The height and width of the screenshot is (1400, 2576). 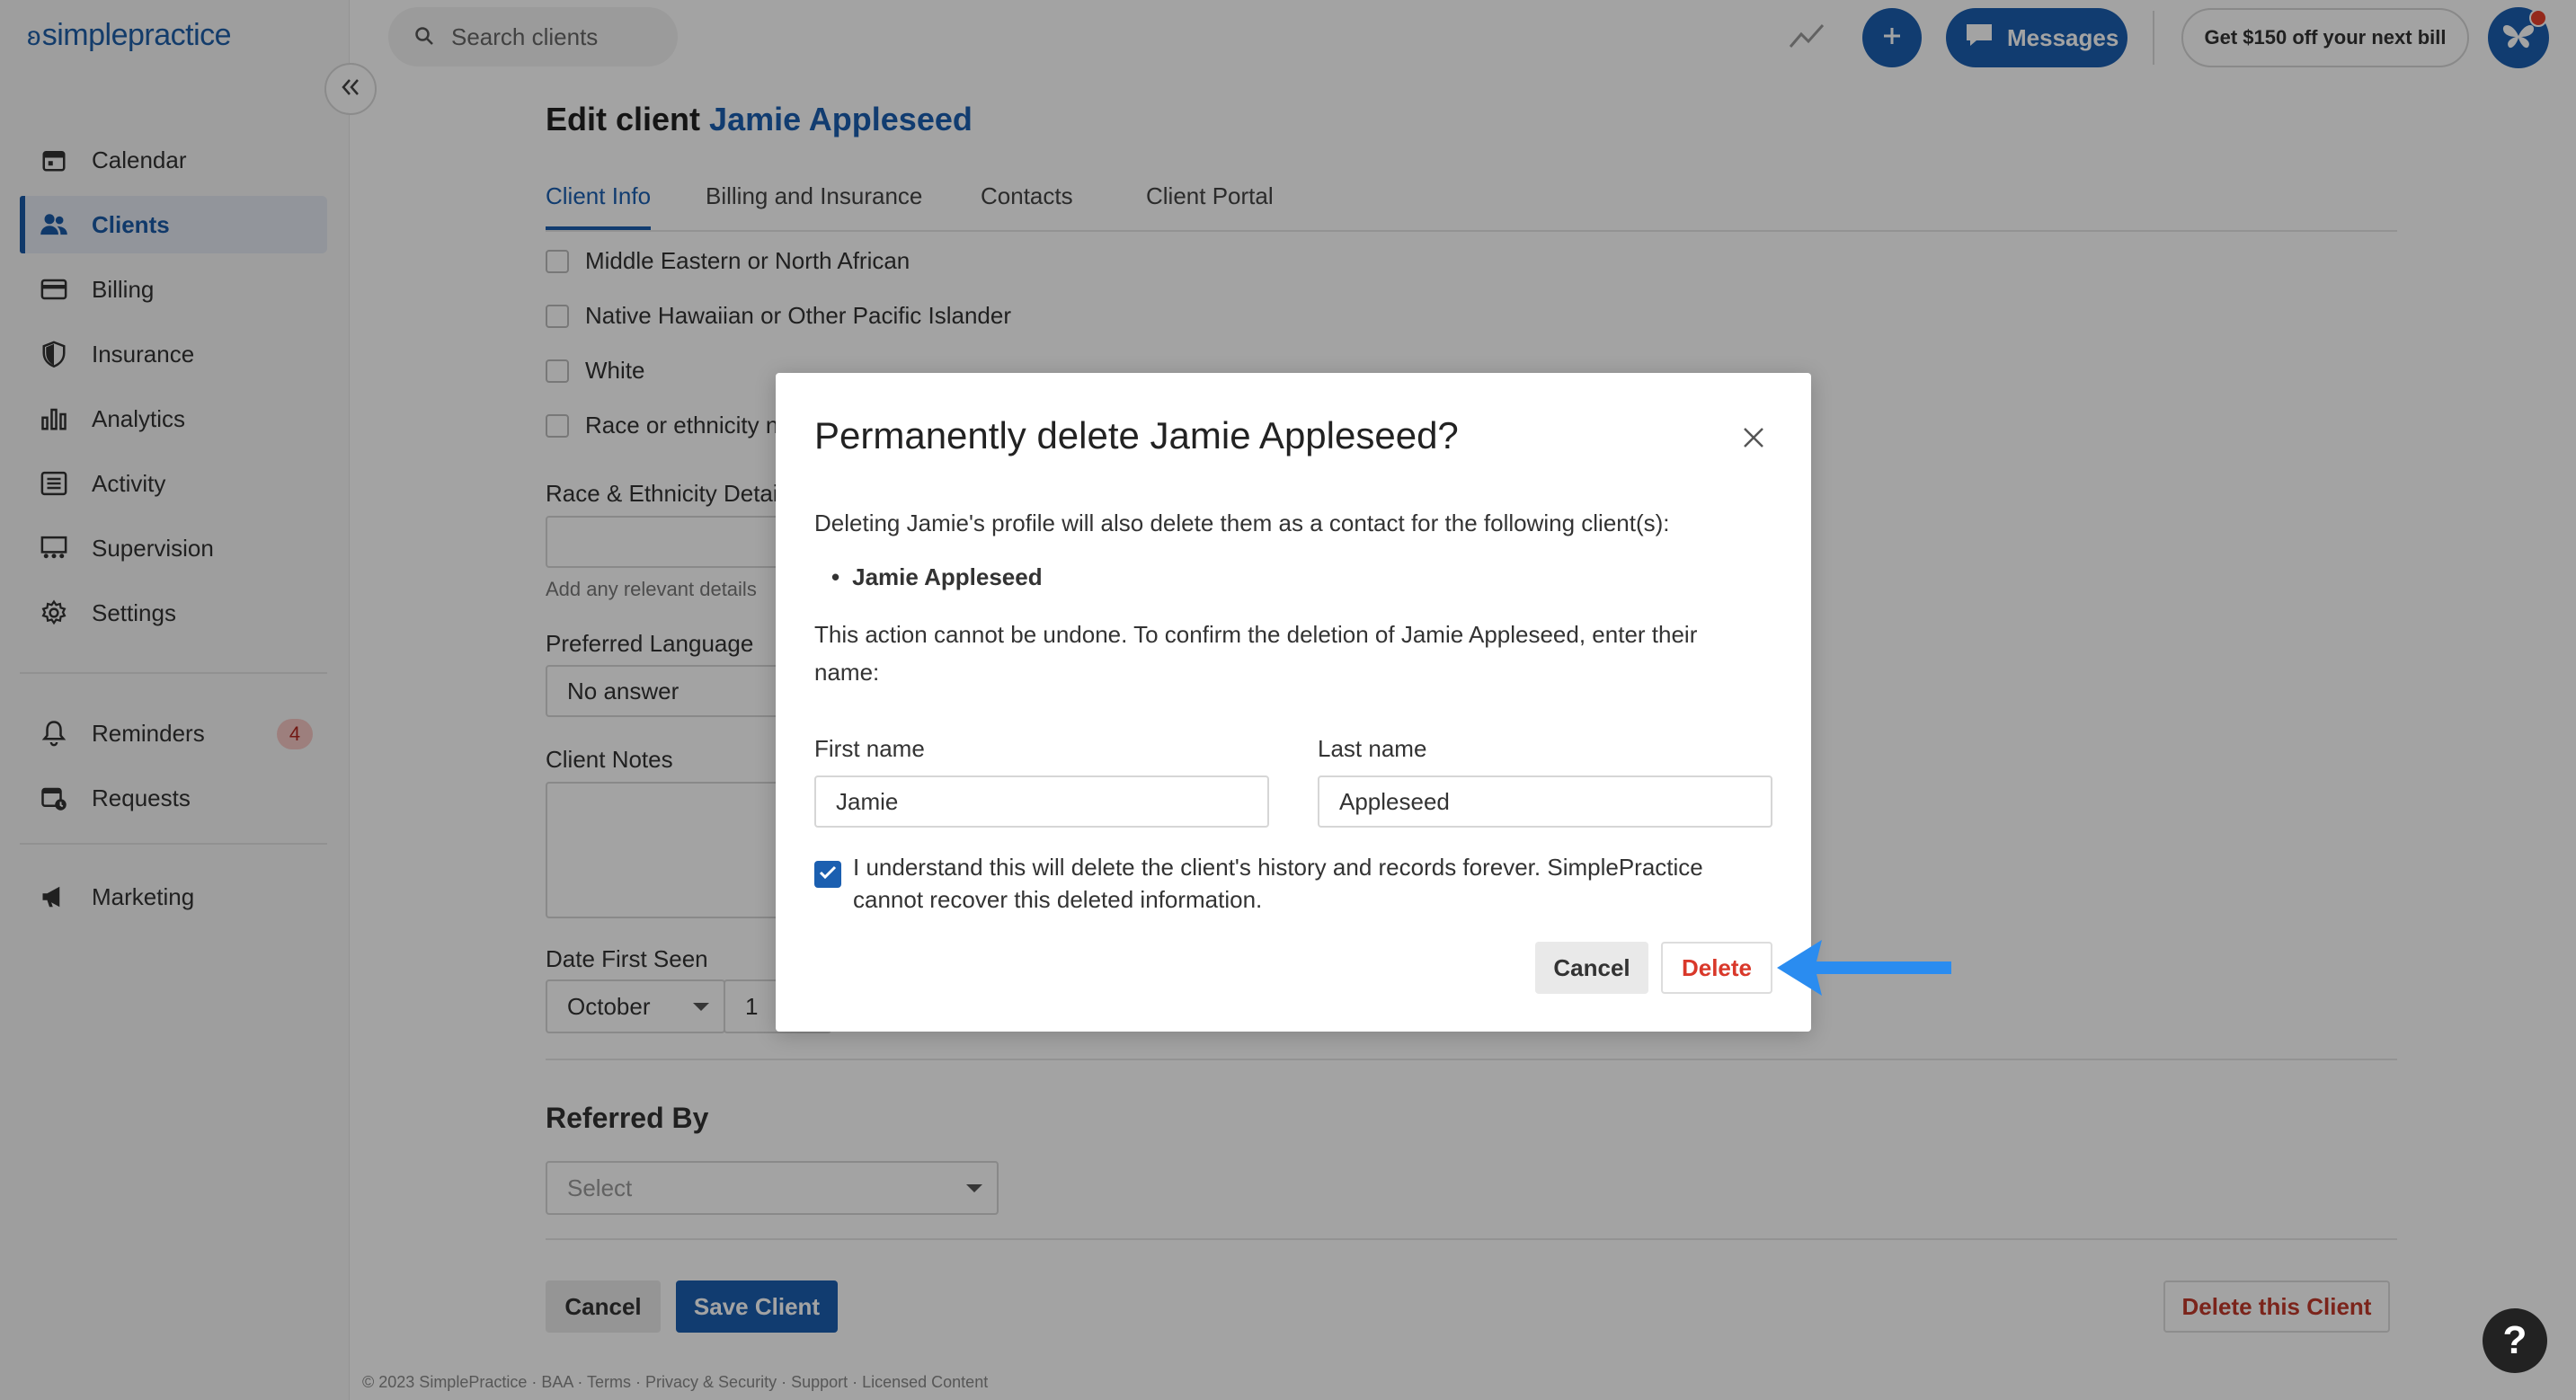 I want to click on acknowledge-checkbox, so click(x=827, y=874).